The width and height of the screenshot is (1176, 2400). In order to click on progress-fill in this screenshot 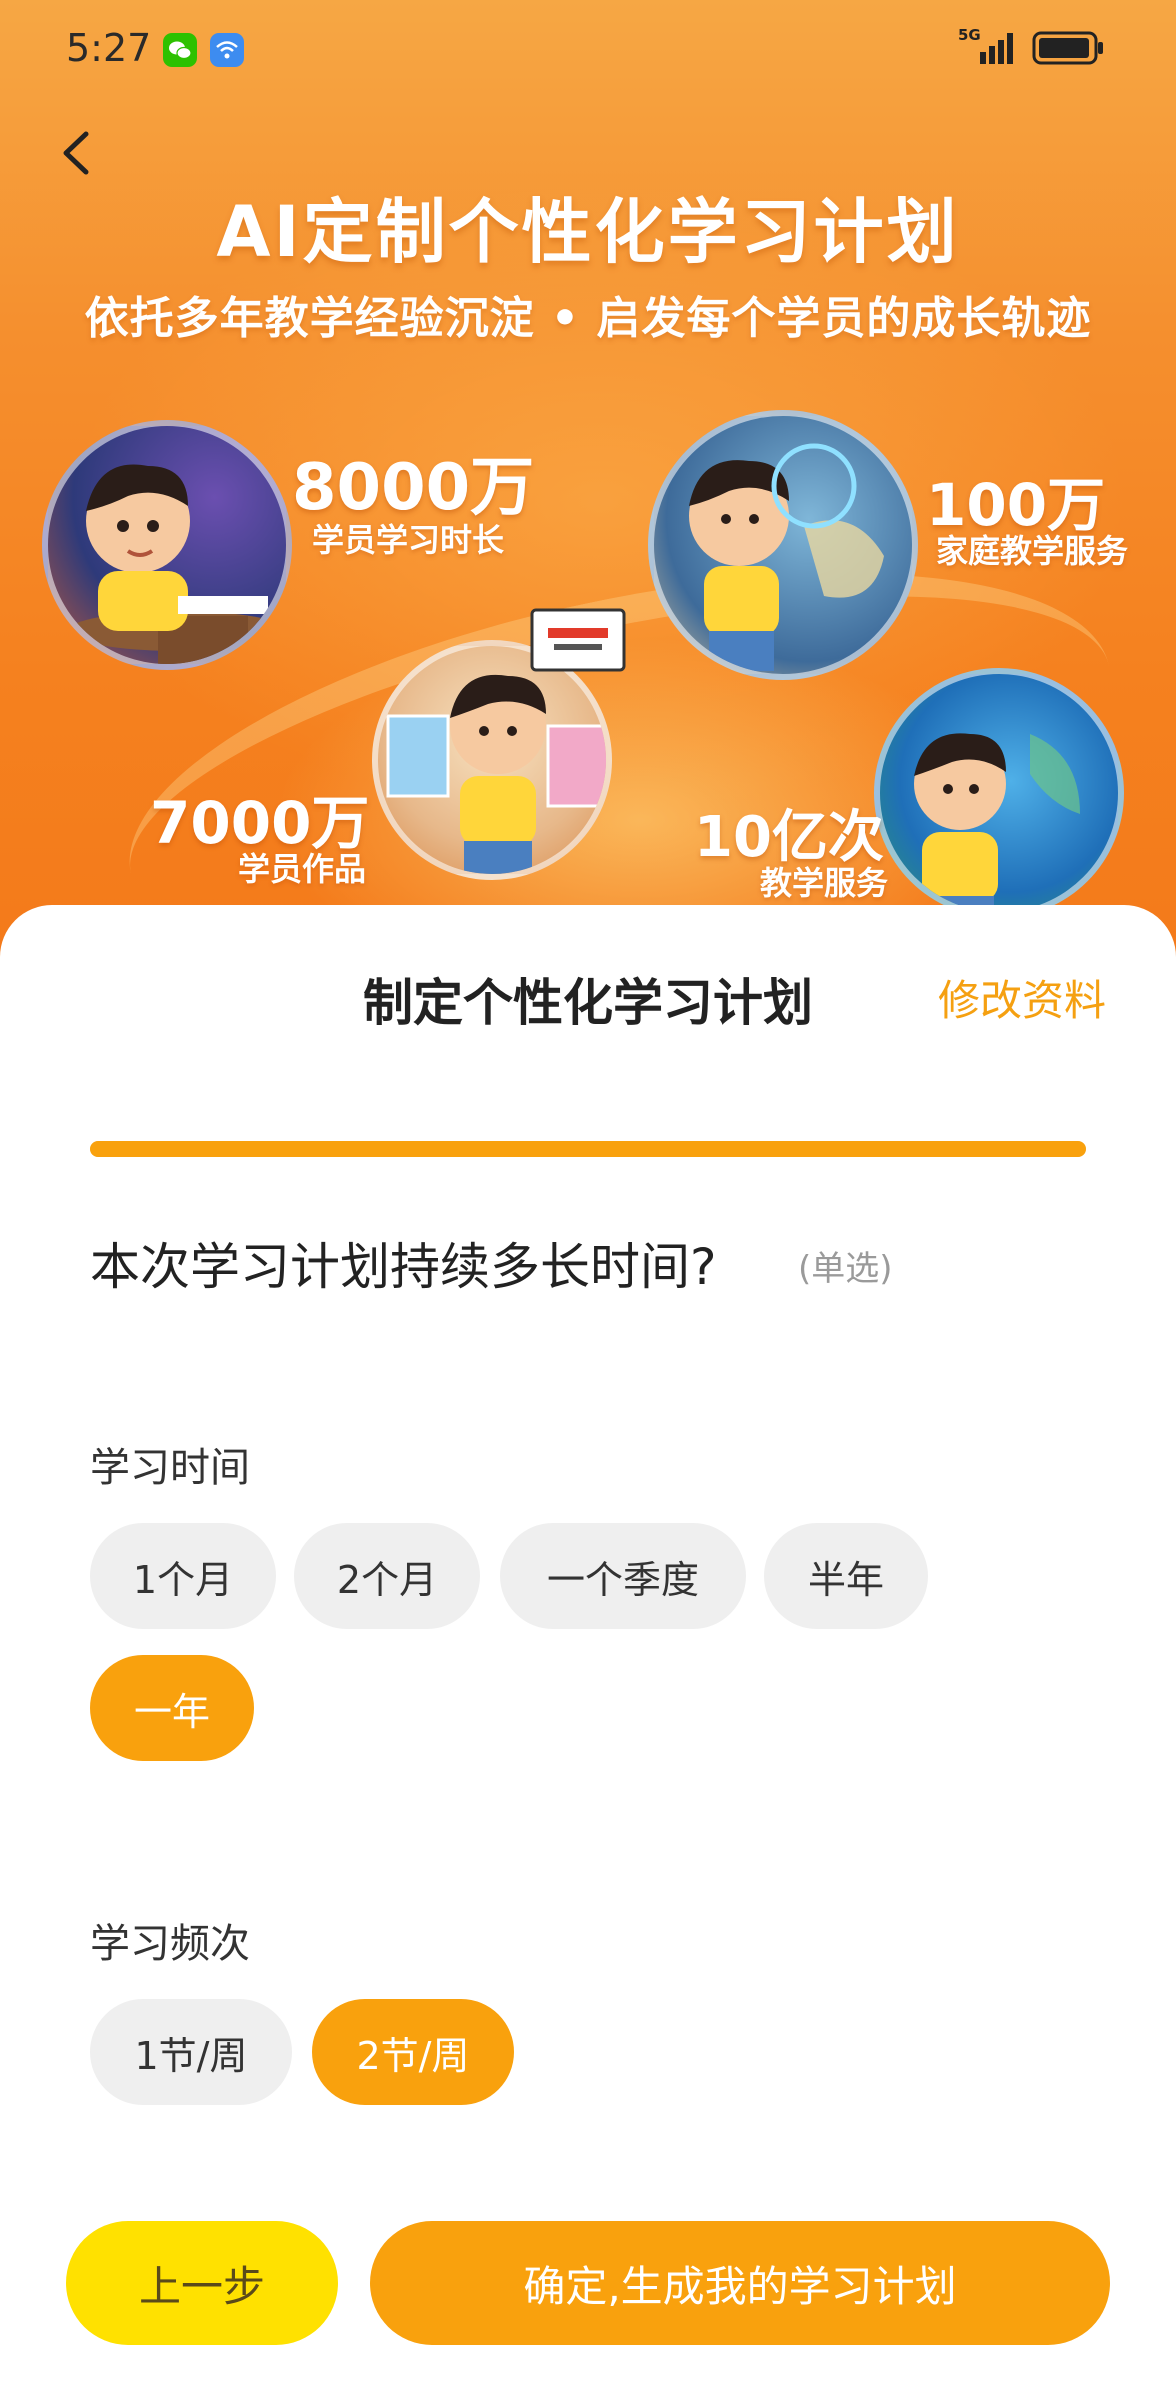, I will do `click(588, 1149)`.